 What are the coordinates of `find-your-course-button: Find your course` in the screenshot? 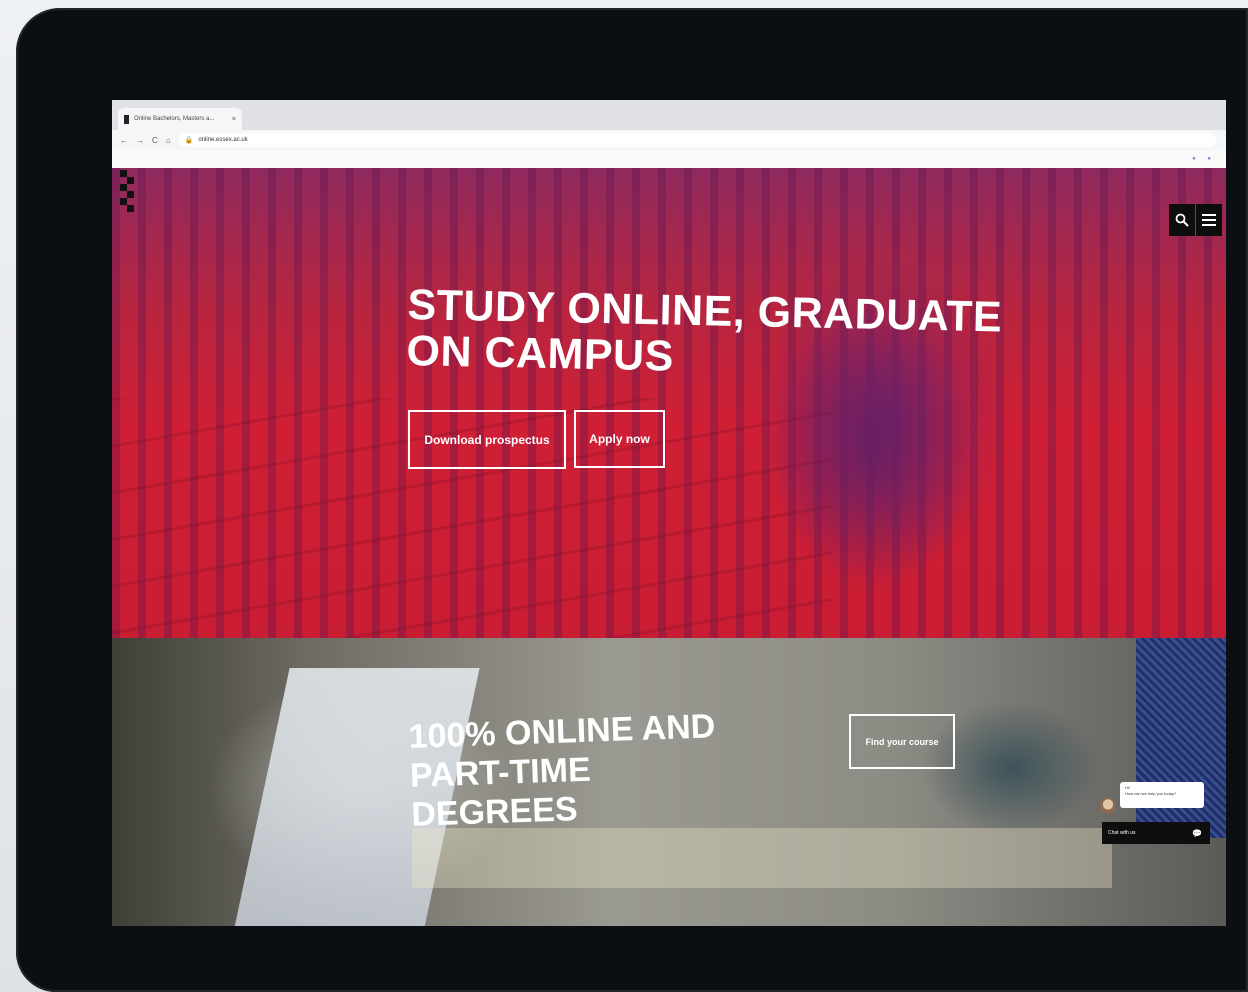 It's located at (902, 741).